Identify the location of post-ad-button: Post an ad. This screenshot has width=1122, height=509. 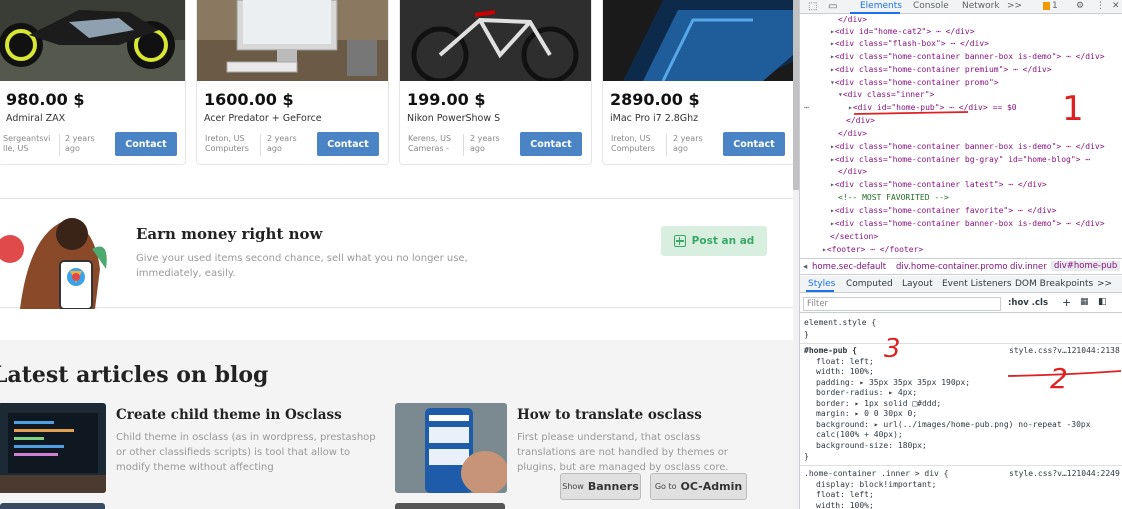
(714, 241).